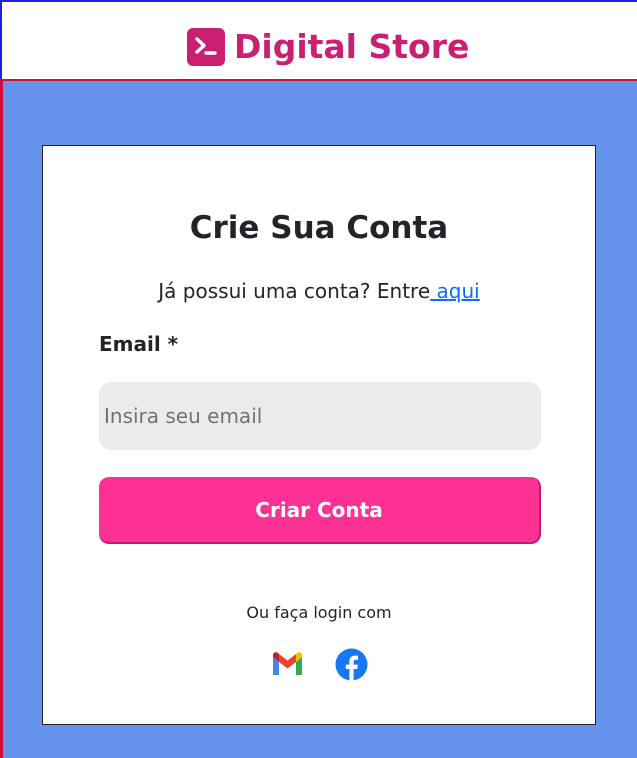  I want to click on logo-text: Digital Store, so click(352, 46).